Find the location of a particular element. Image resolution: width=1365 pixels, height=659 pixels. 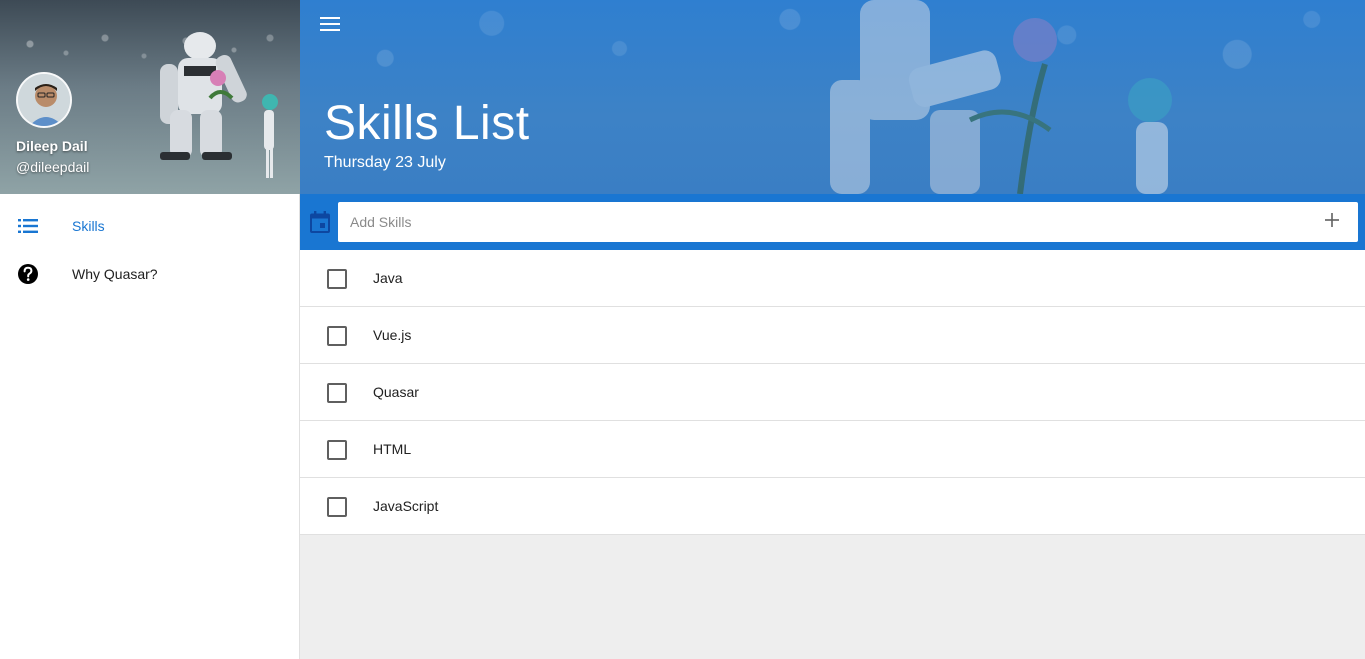

page-title: Skills List is located at coordinates (427, 123).